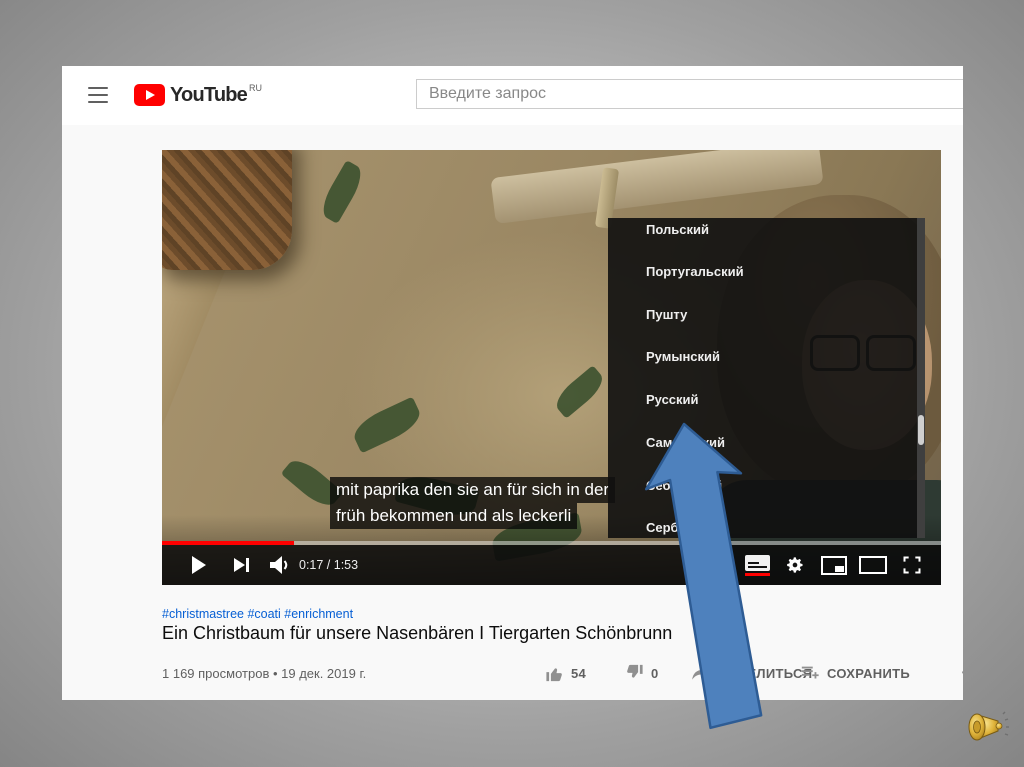 The width and height of the screenshot is (1024, 767). What do you see at coordinates (257, 614) in the screenshot?
I see `video-hashtags: #christmastree #coati #enrichment` at bounding box center [257, 614].